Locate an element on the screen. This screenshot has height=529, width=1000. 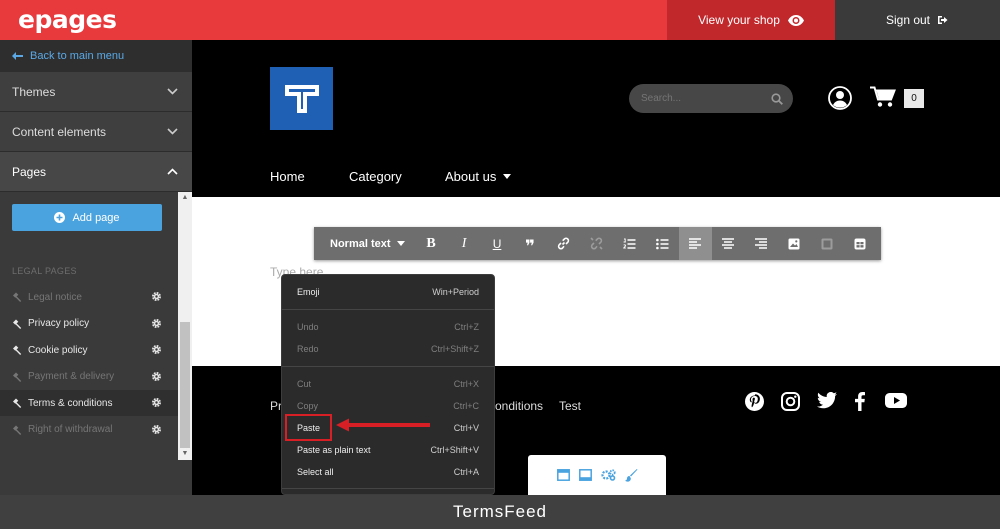
facebook-icon is located at coordinates (860, 401).